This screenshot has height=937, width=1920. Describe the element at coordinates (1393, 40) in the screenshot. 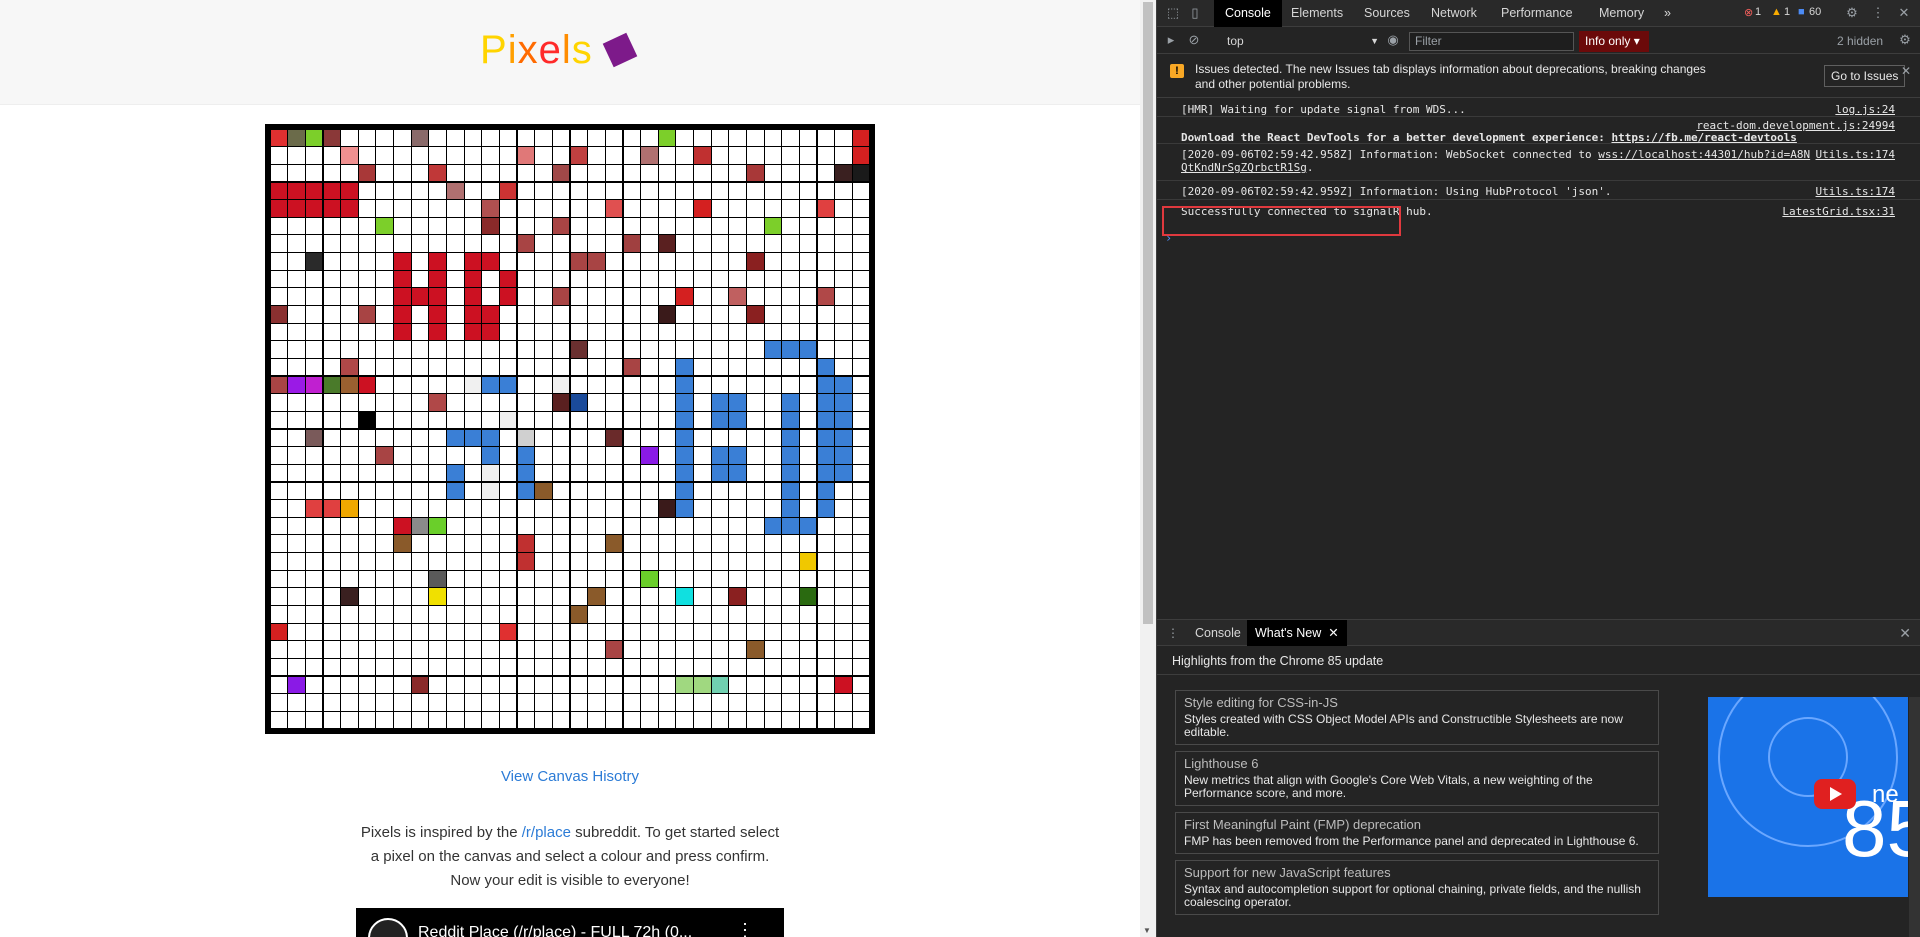

I see `live-expression-eye-icon: ◉` at that location.